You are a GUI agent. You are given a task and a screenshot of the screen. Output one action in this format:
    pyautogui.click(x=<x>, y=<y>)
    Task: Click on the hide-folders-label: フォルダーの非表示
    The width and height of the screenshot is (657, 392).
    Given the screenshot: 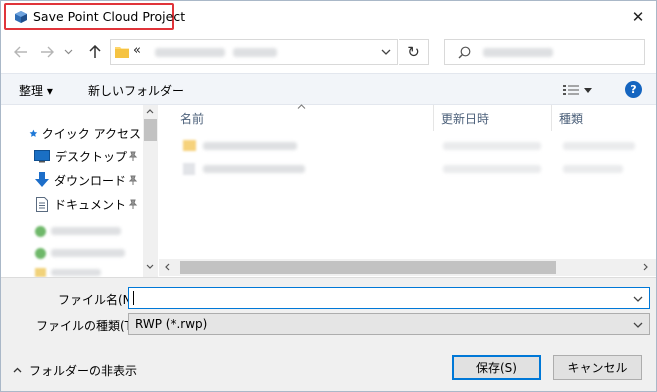 What is the action you would take?
    pyautogui.click(x=83, y=370)
    